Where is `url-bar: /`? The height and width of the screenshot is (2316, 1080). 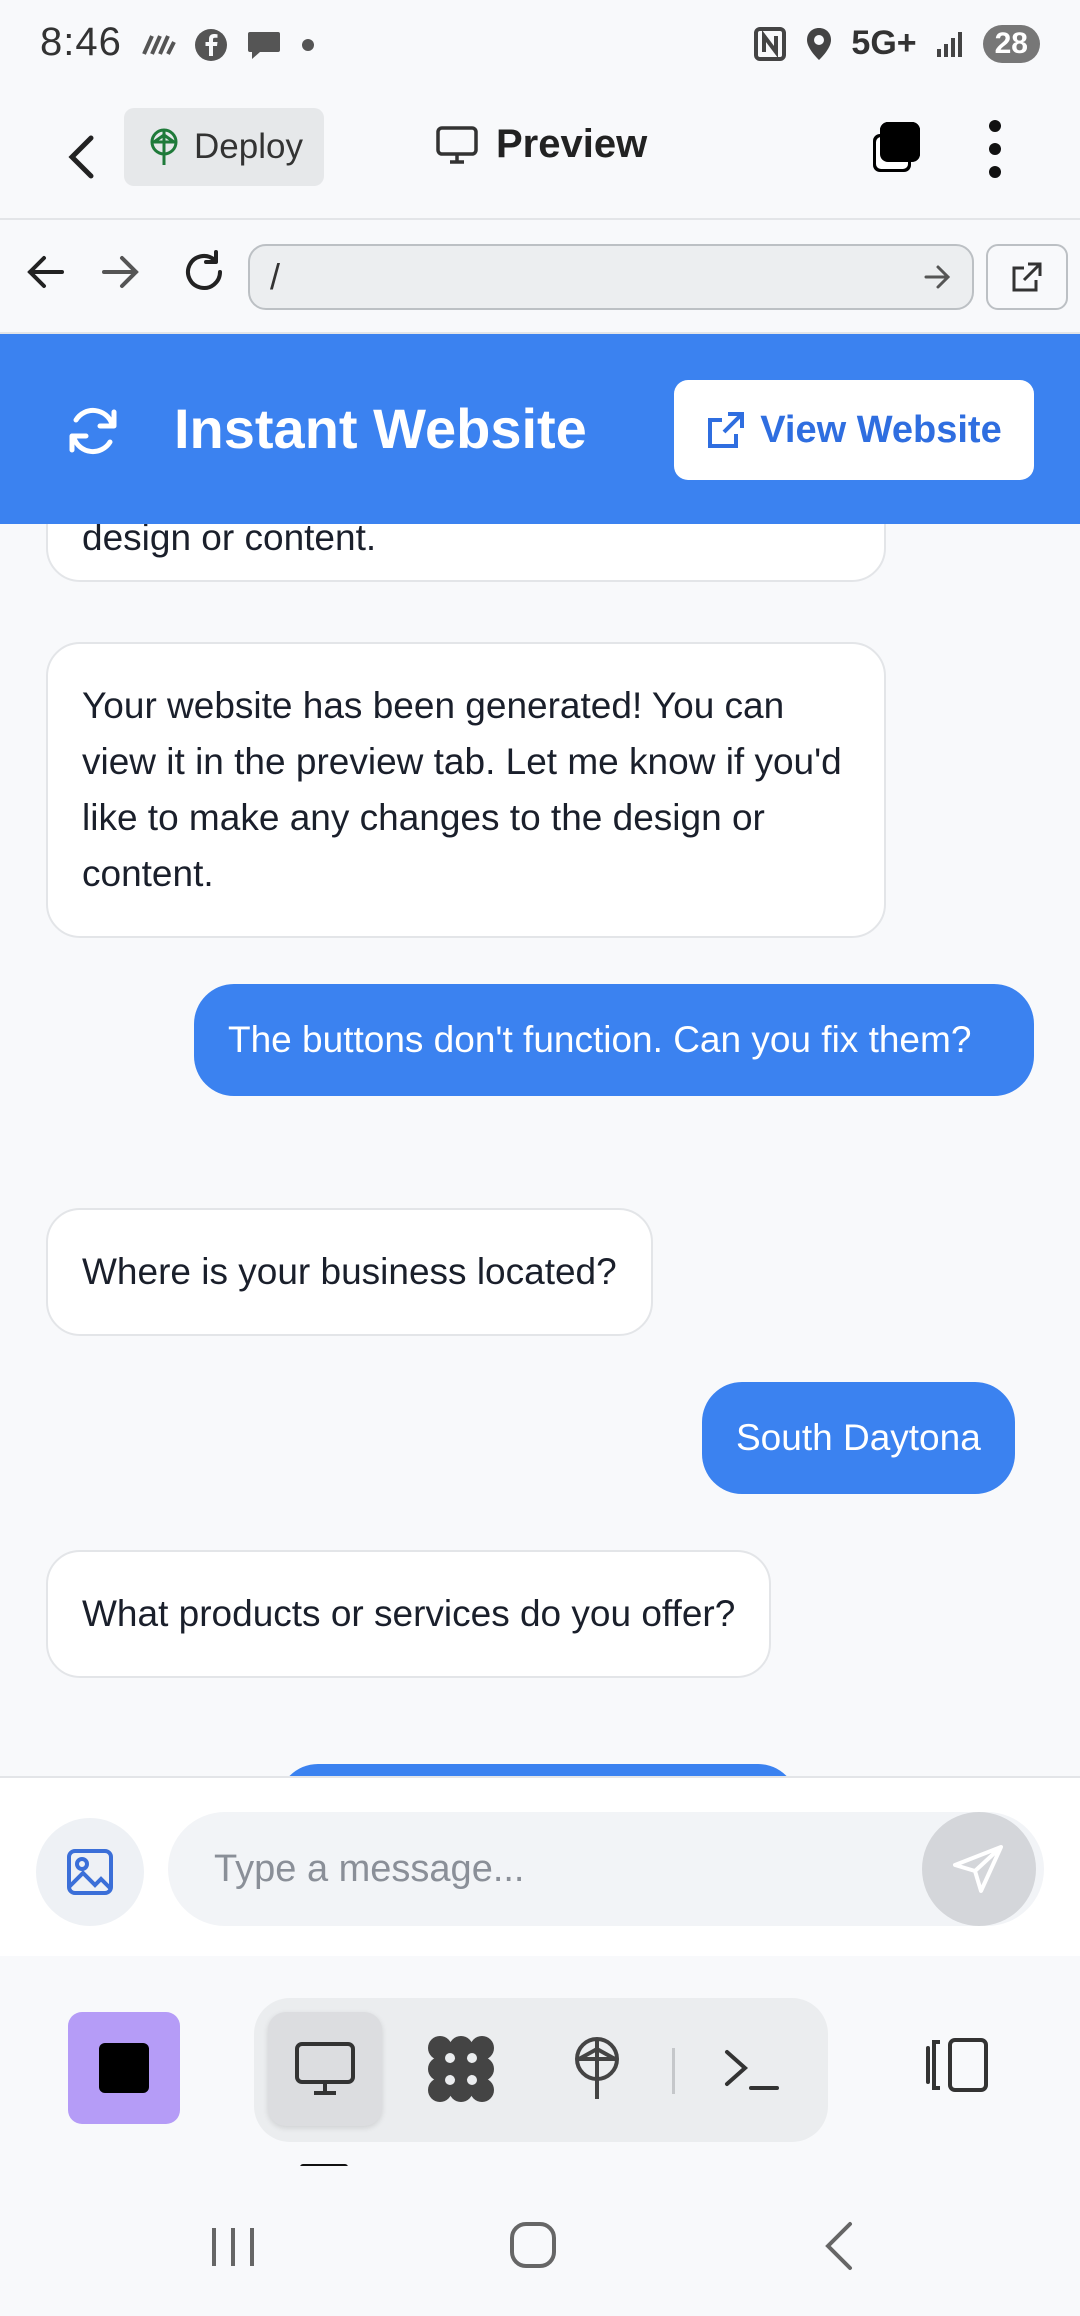
url-bar: / is located at coordinates (611, 277).